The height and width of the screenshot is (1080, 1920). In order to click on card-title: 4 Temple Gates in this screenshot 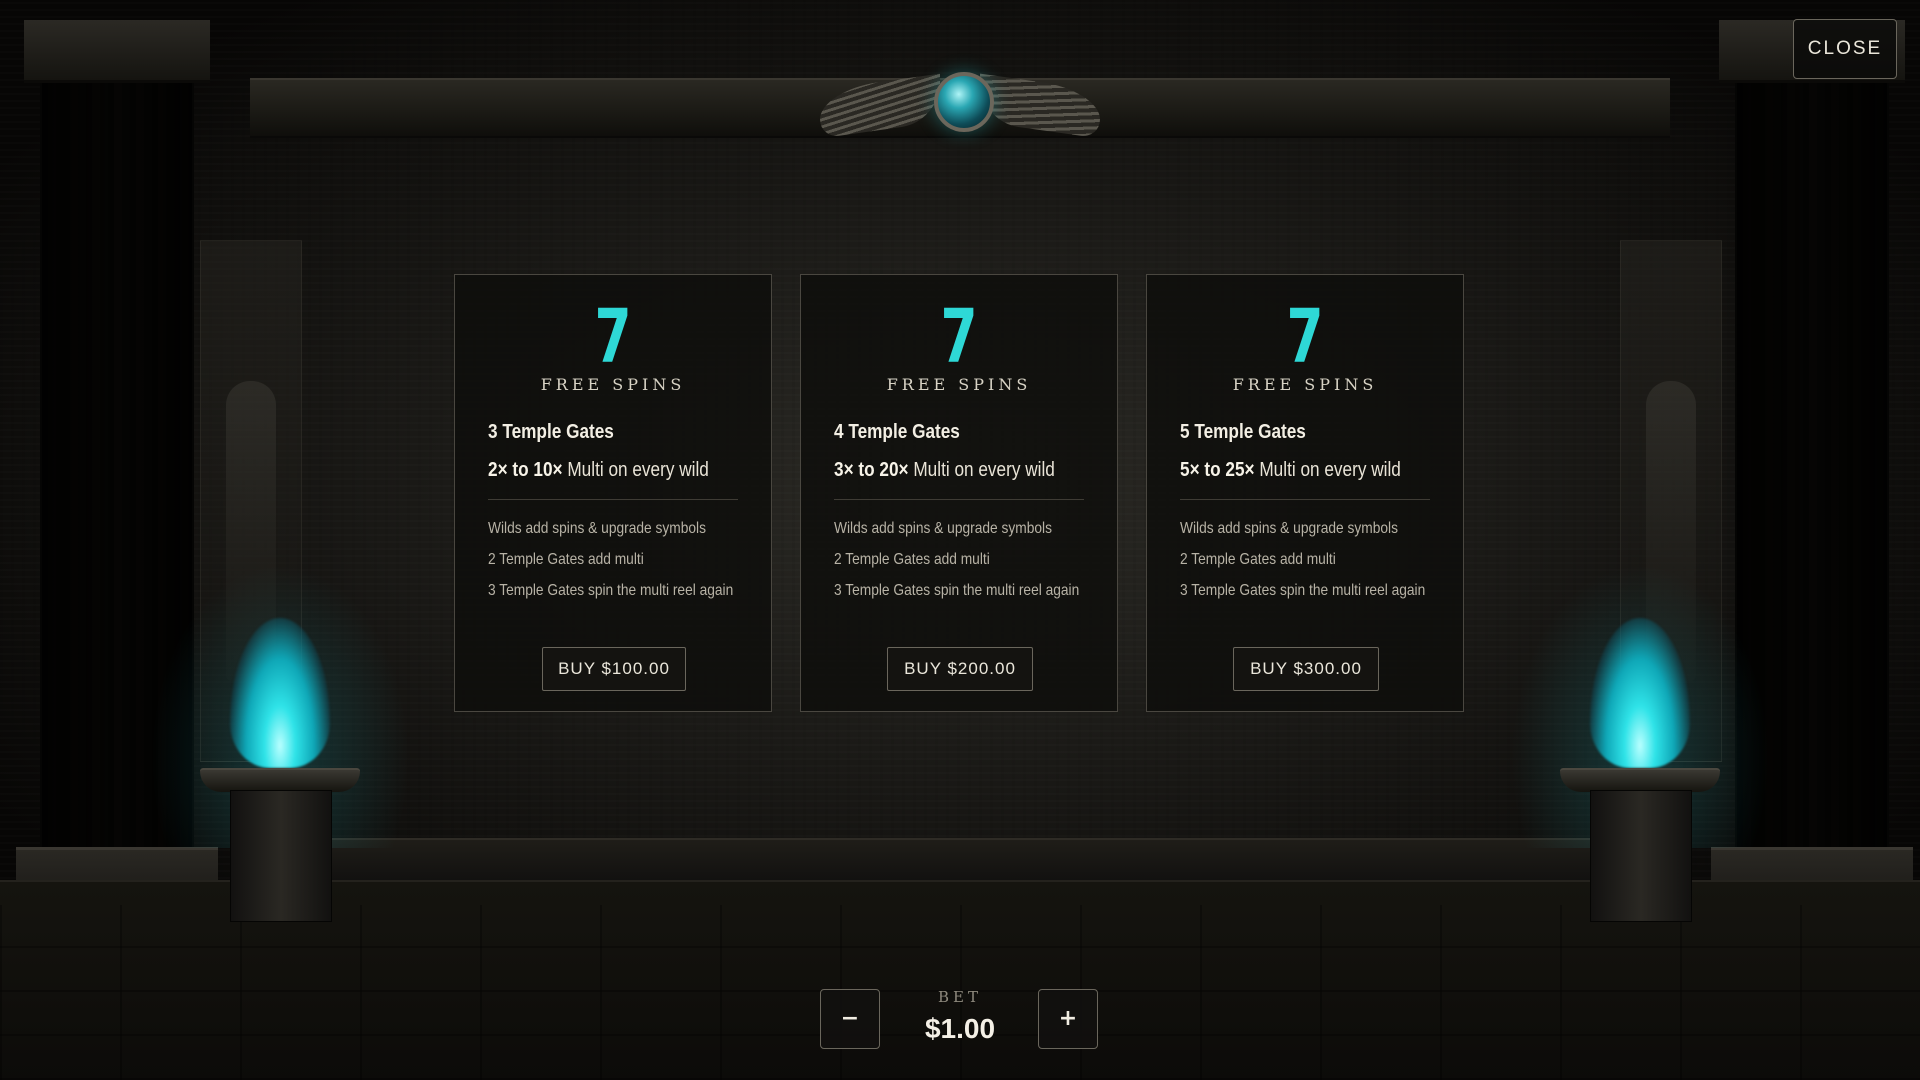, I will do `click(897, 432)`.